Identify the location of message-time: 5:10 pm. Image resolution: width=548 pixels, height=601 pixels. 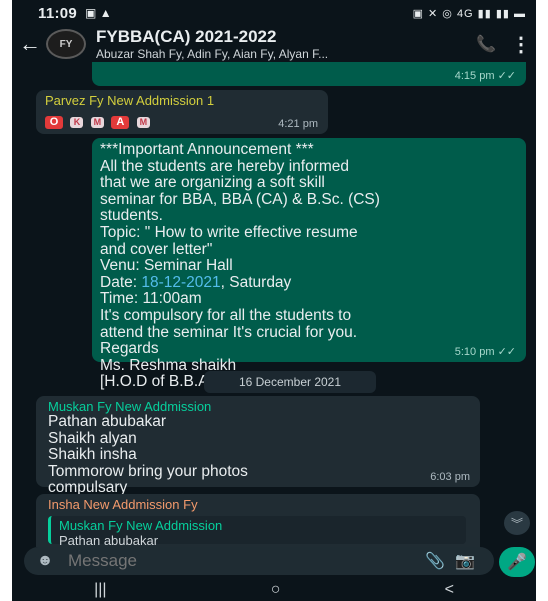
(474, 352).